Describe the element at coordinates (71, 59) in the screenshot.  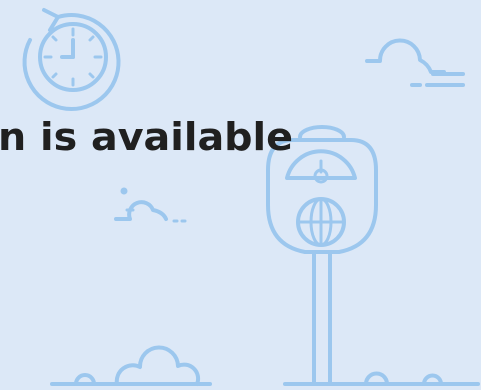
I see `clock-icon` at that location.